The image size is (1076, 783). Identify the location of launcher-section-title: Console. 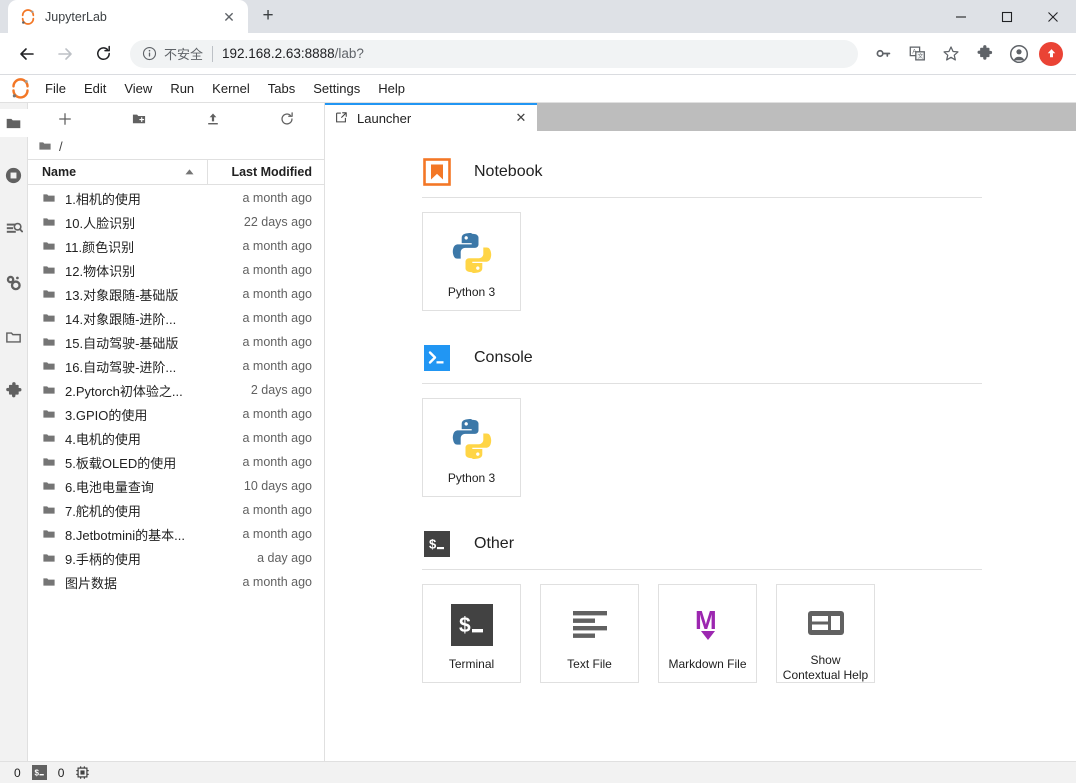
(503, 357).